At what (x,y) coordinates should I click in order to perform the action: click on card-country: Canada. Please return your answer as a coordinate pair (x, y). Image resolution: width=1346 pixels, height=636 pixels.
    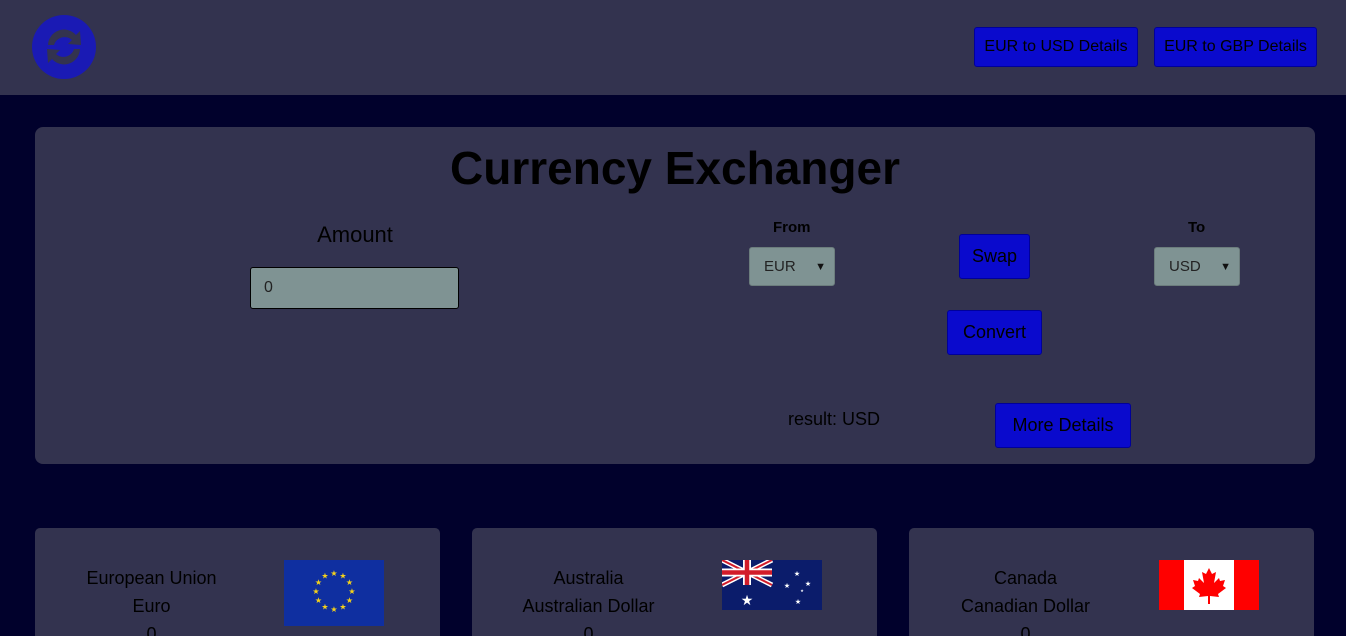
    Looking at the image, I should click on (1025, 578).